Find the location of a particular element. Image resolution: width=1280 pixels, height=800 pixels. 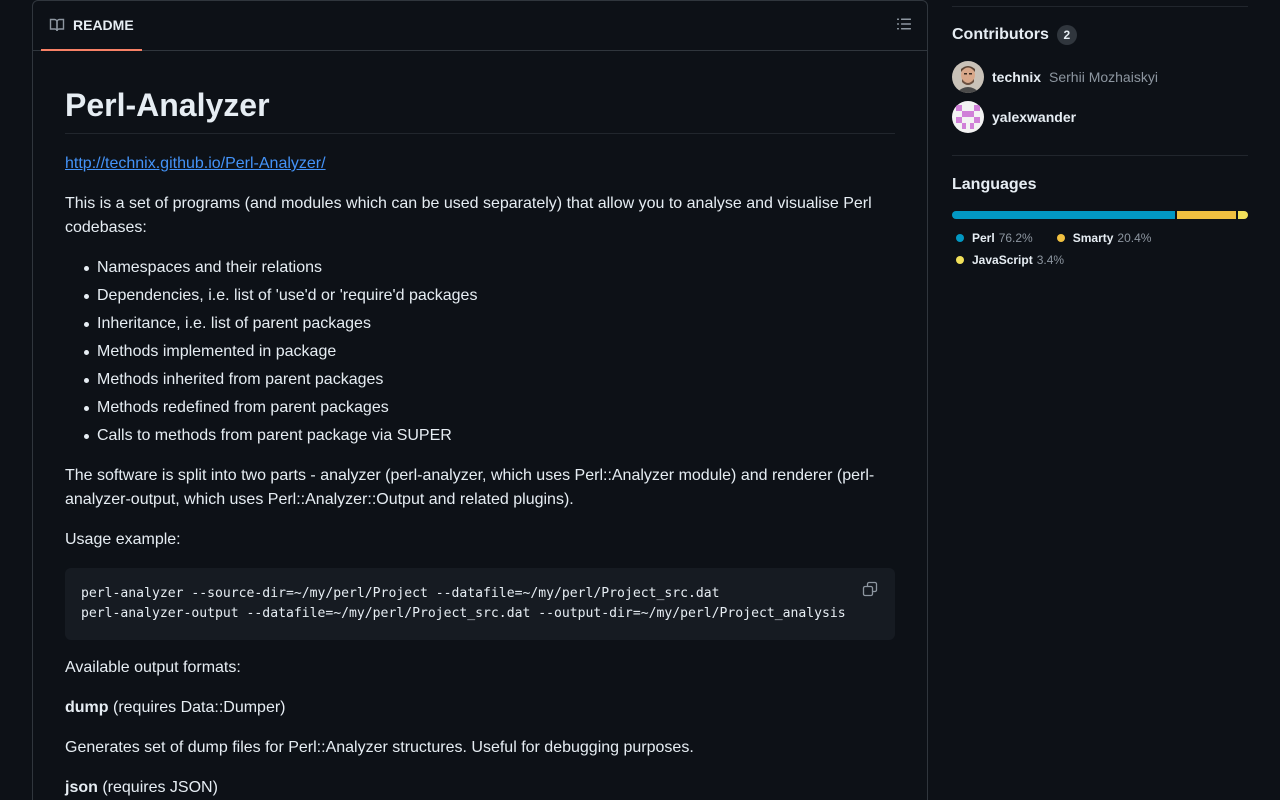

dump-format-name: dump is located at coordinates (87, 707).